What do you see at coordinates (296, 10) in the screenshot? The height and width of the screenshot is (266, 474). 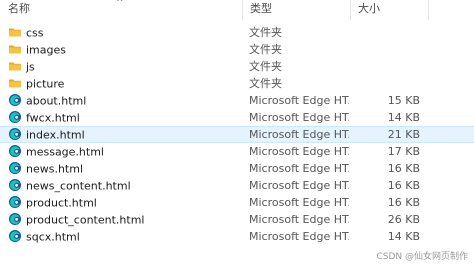 I see `column-header-type: 类型` at bounding box center [296, 10].